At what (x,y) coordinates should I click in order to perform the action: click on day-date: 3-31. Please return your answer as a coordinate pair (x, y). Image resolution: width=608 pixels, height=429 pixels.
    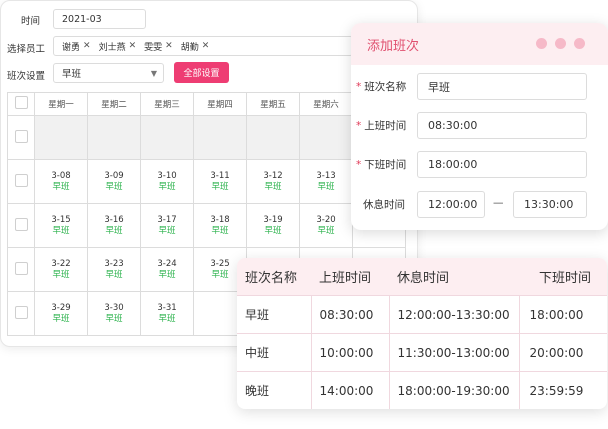
    Looking at the image, I should click on (167, 307).